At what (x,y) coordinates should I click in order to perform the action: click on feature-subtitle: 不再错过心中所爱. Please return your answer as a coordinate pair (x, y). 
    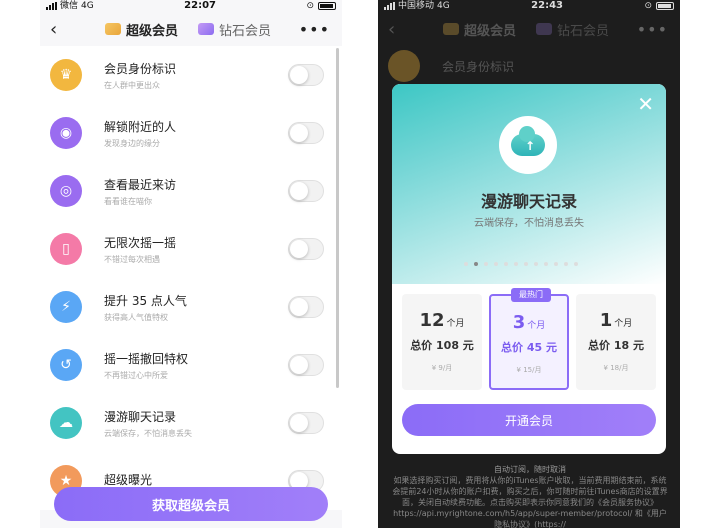
    Looking at the image, I should click on (136, 375).